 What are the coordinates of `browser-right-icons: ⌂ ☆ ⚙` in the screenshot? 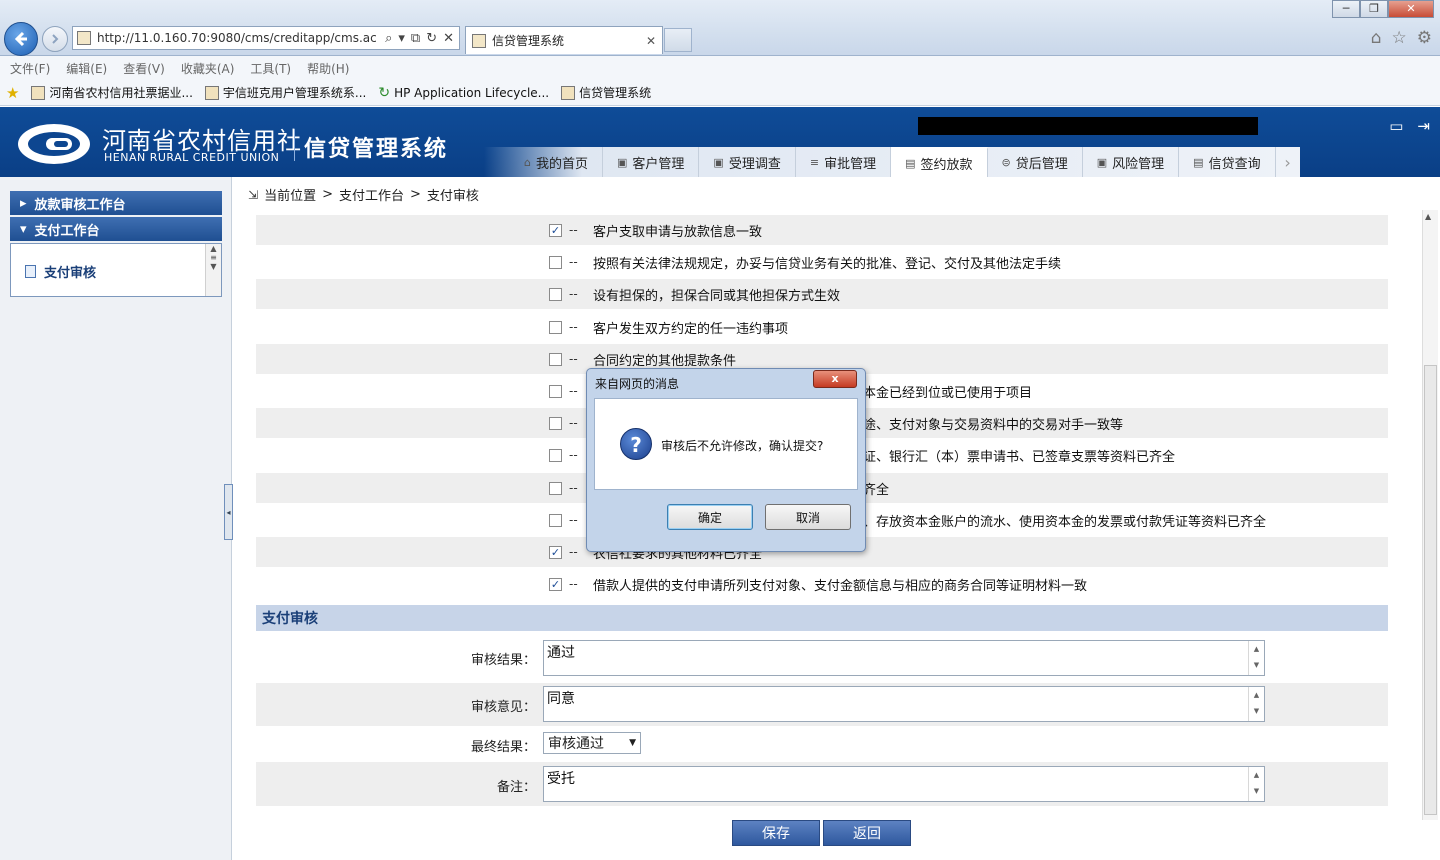 It's located at (1401, 38).